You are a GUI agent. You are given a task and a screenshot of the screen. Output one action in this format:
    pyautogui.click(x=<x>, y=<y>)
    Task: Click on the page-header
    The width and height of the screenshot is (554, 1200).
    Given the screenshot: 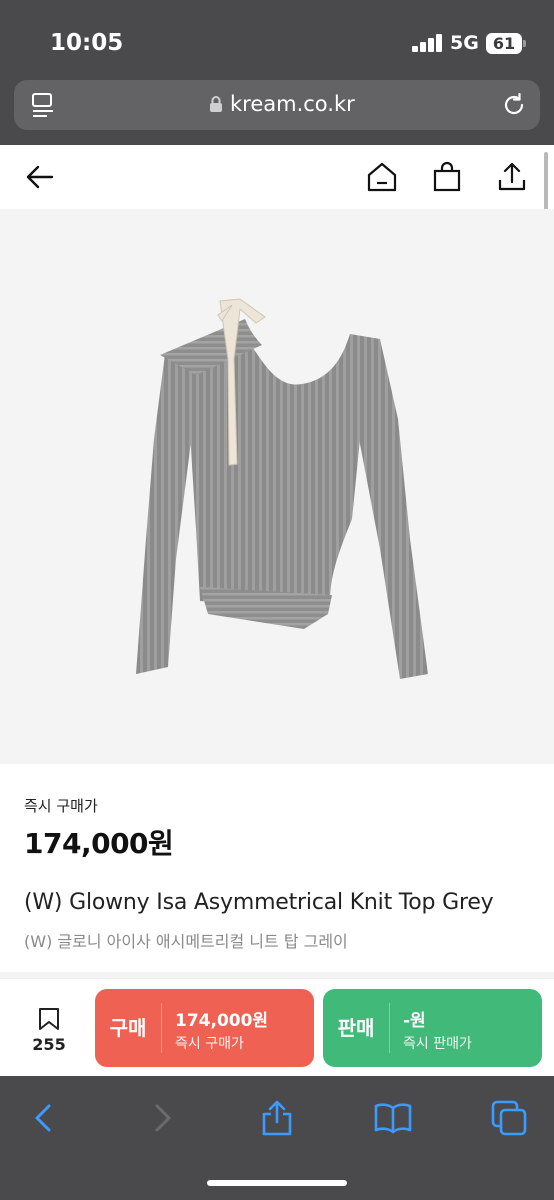 What is the action you would take?
    pyautogui.click(x=277, y=177)
    